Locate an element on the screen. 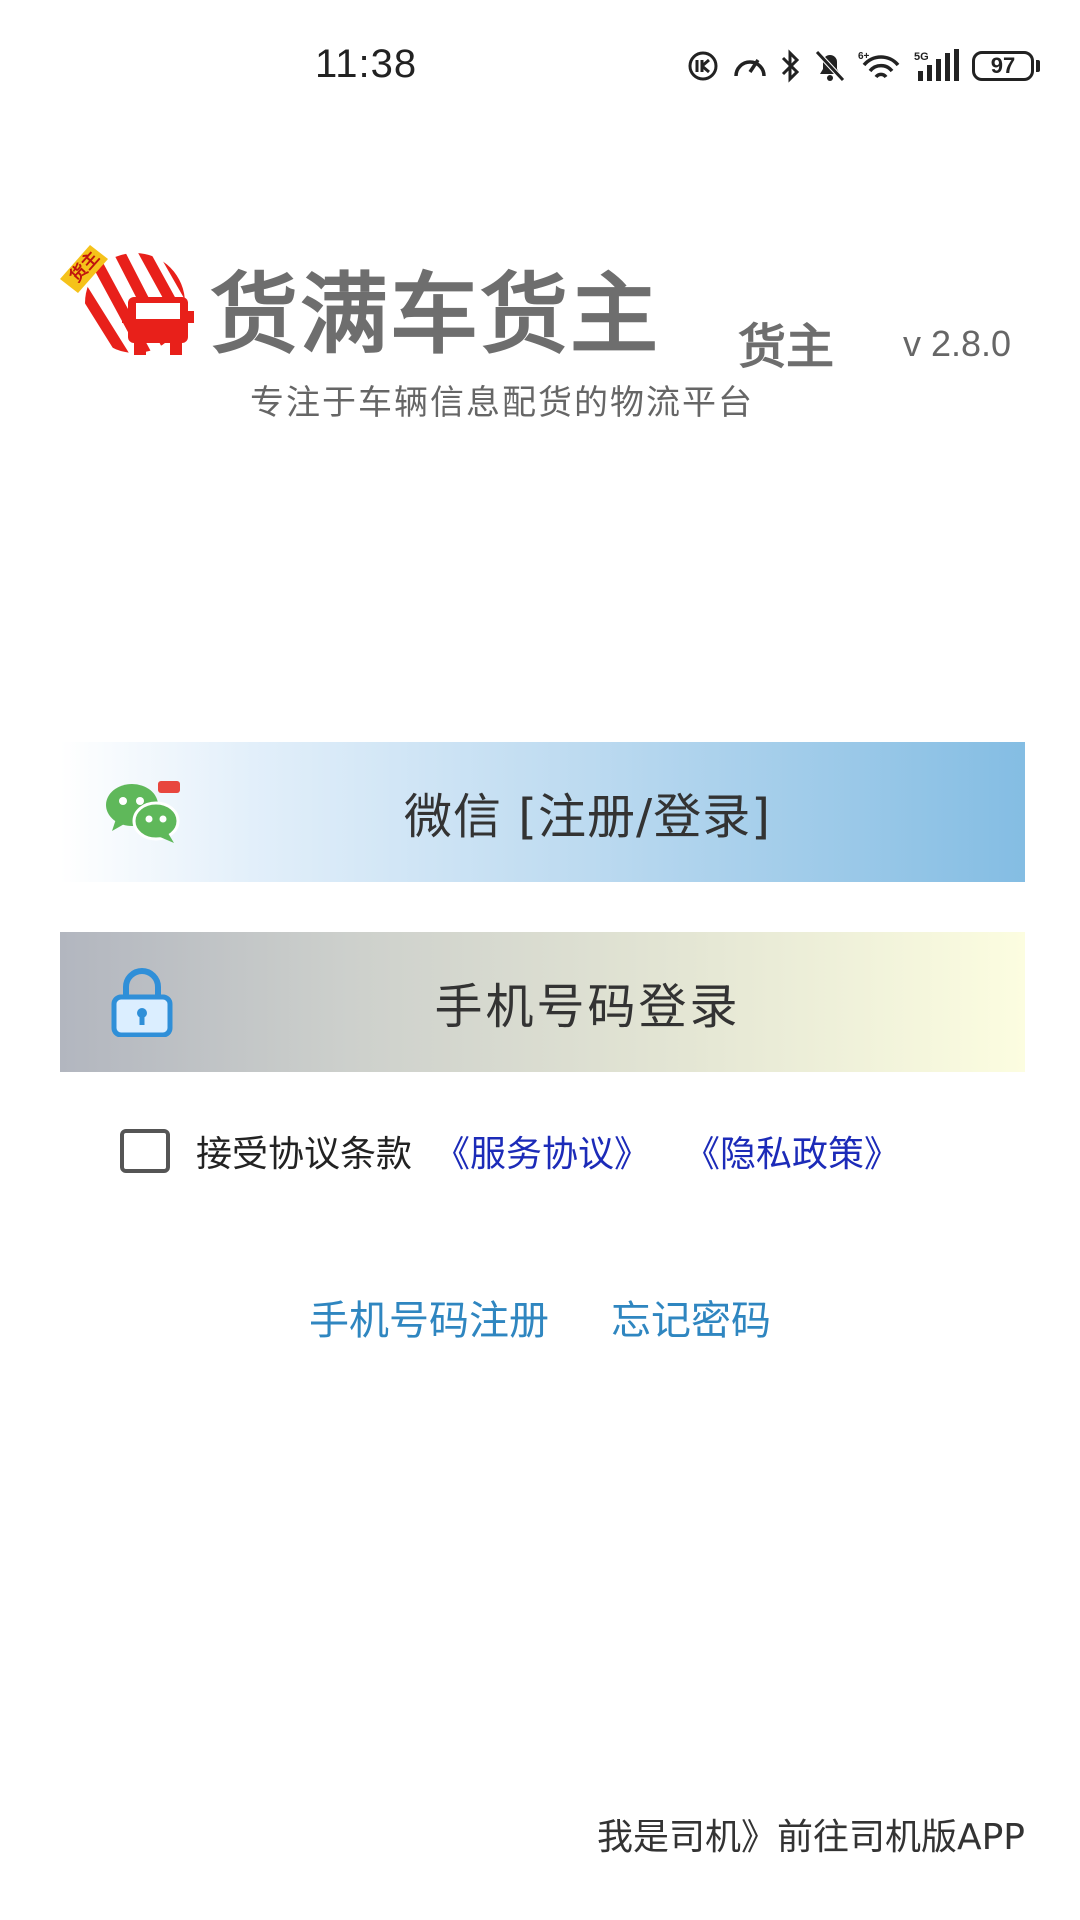 The image size is (1080, 1920). app-version: v 2.8.0 is located at coordinates (957, 343).